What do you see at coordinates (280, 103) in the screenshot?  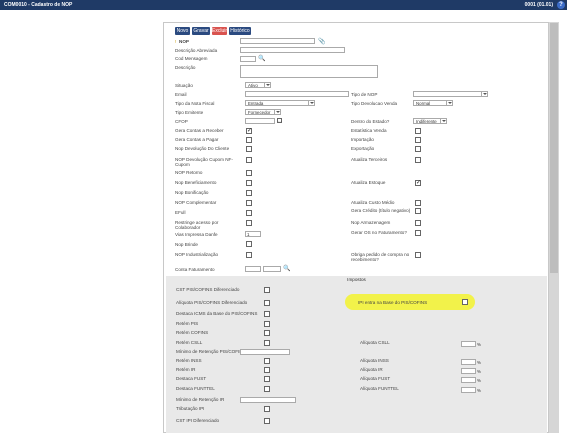 I see `tipo-nota-select: Entrada` at bounding box center [280, 103].